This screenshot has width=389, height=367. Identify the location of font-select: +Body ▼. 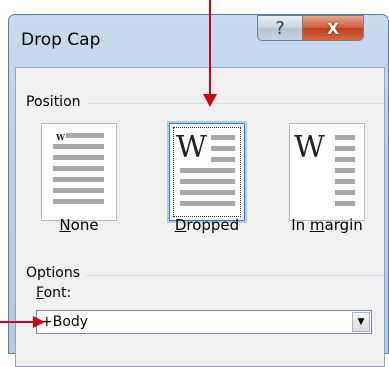
(204, 322).